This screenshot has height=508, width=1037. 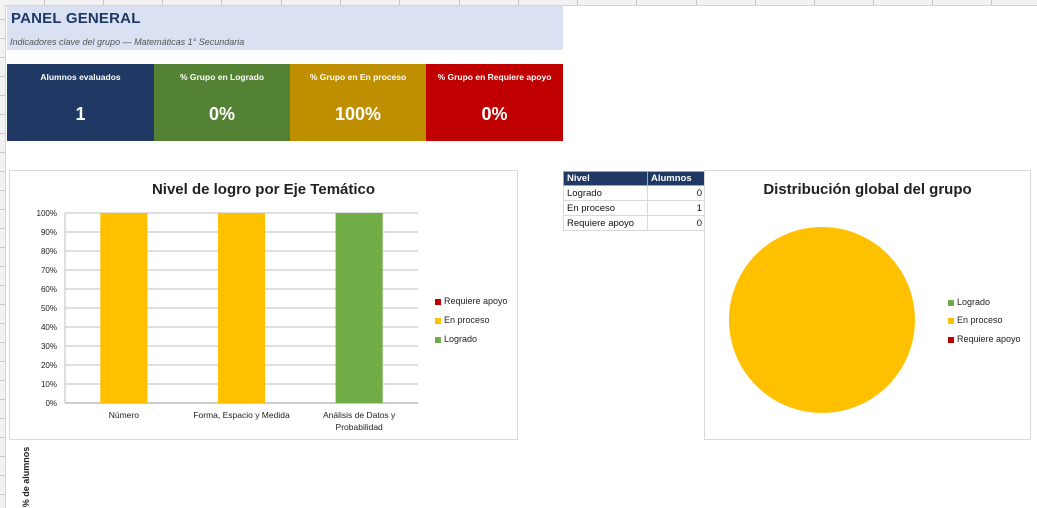 I want to click on bar-logrado, so click(x=359, y=308).